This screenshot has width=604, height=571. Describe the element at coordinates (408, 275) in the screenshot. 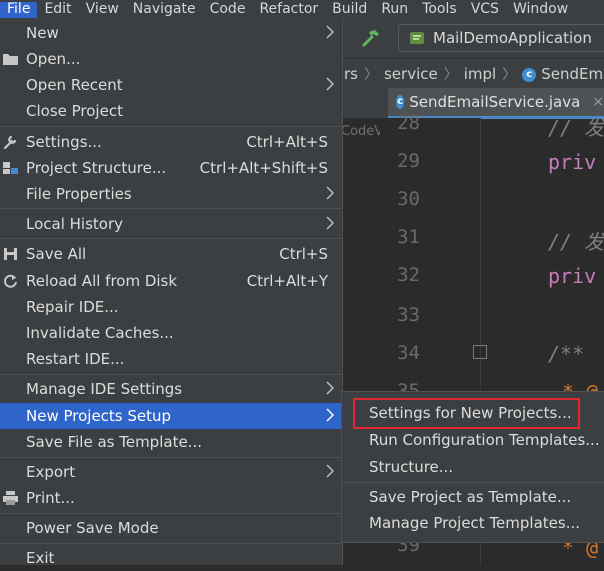

I see `line-number: 32` at that location.